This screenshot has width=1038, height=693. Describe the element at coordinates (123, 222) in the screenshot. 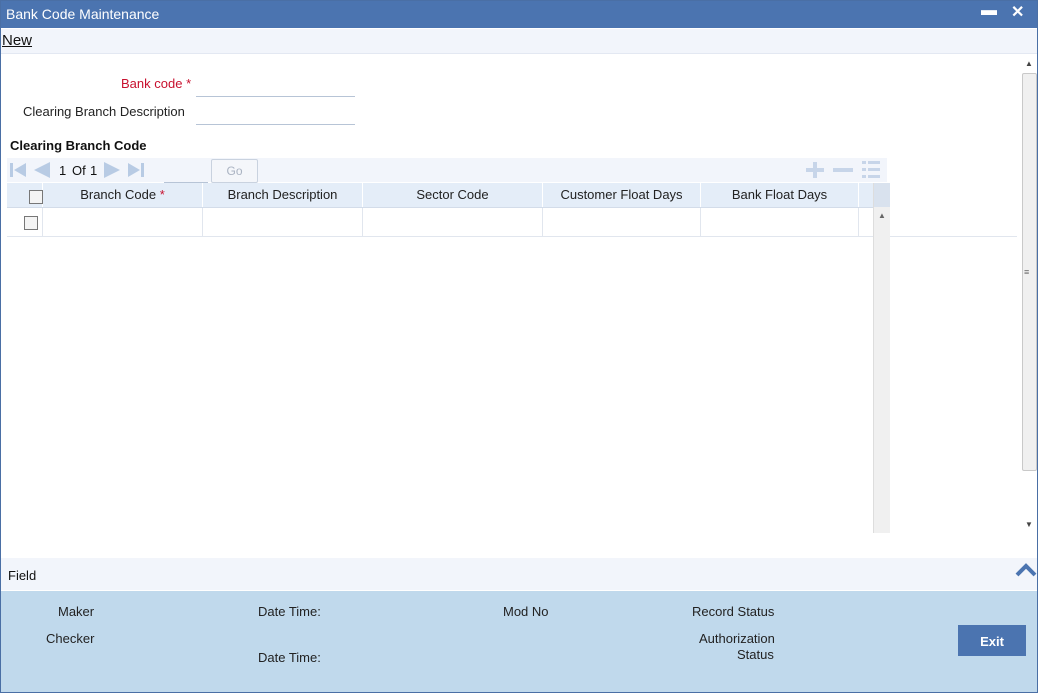

I see `cell-branch-code` at that location.